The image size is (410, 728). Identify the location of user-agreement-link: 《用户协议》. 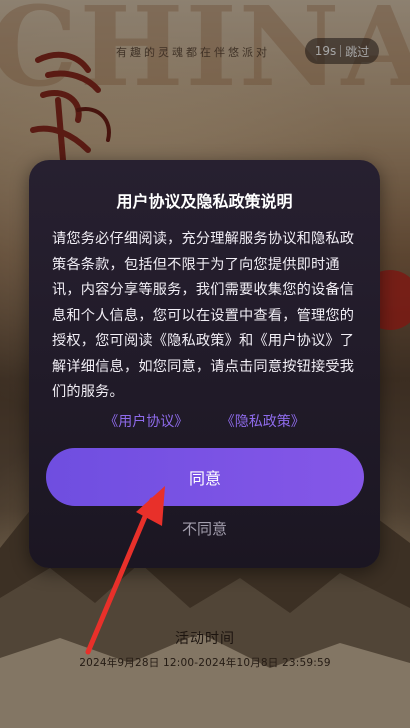
(146, 422).